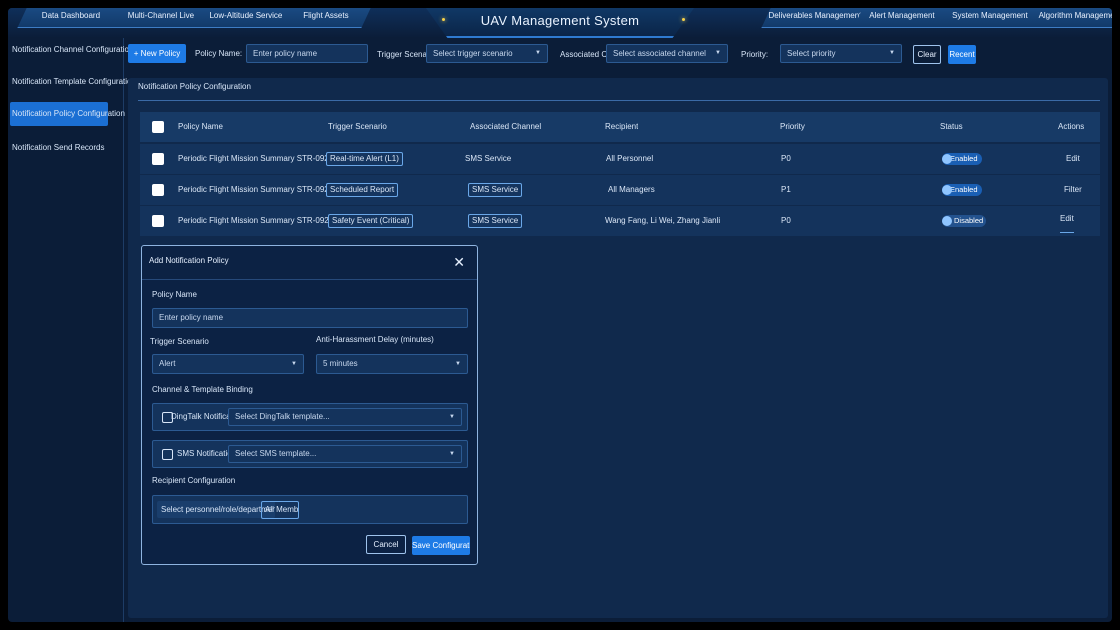 The height and width of the screenshot is (630, 1120). I want to click on sidebar-item-send-records: Notification Send Records, so click(70, 148).